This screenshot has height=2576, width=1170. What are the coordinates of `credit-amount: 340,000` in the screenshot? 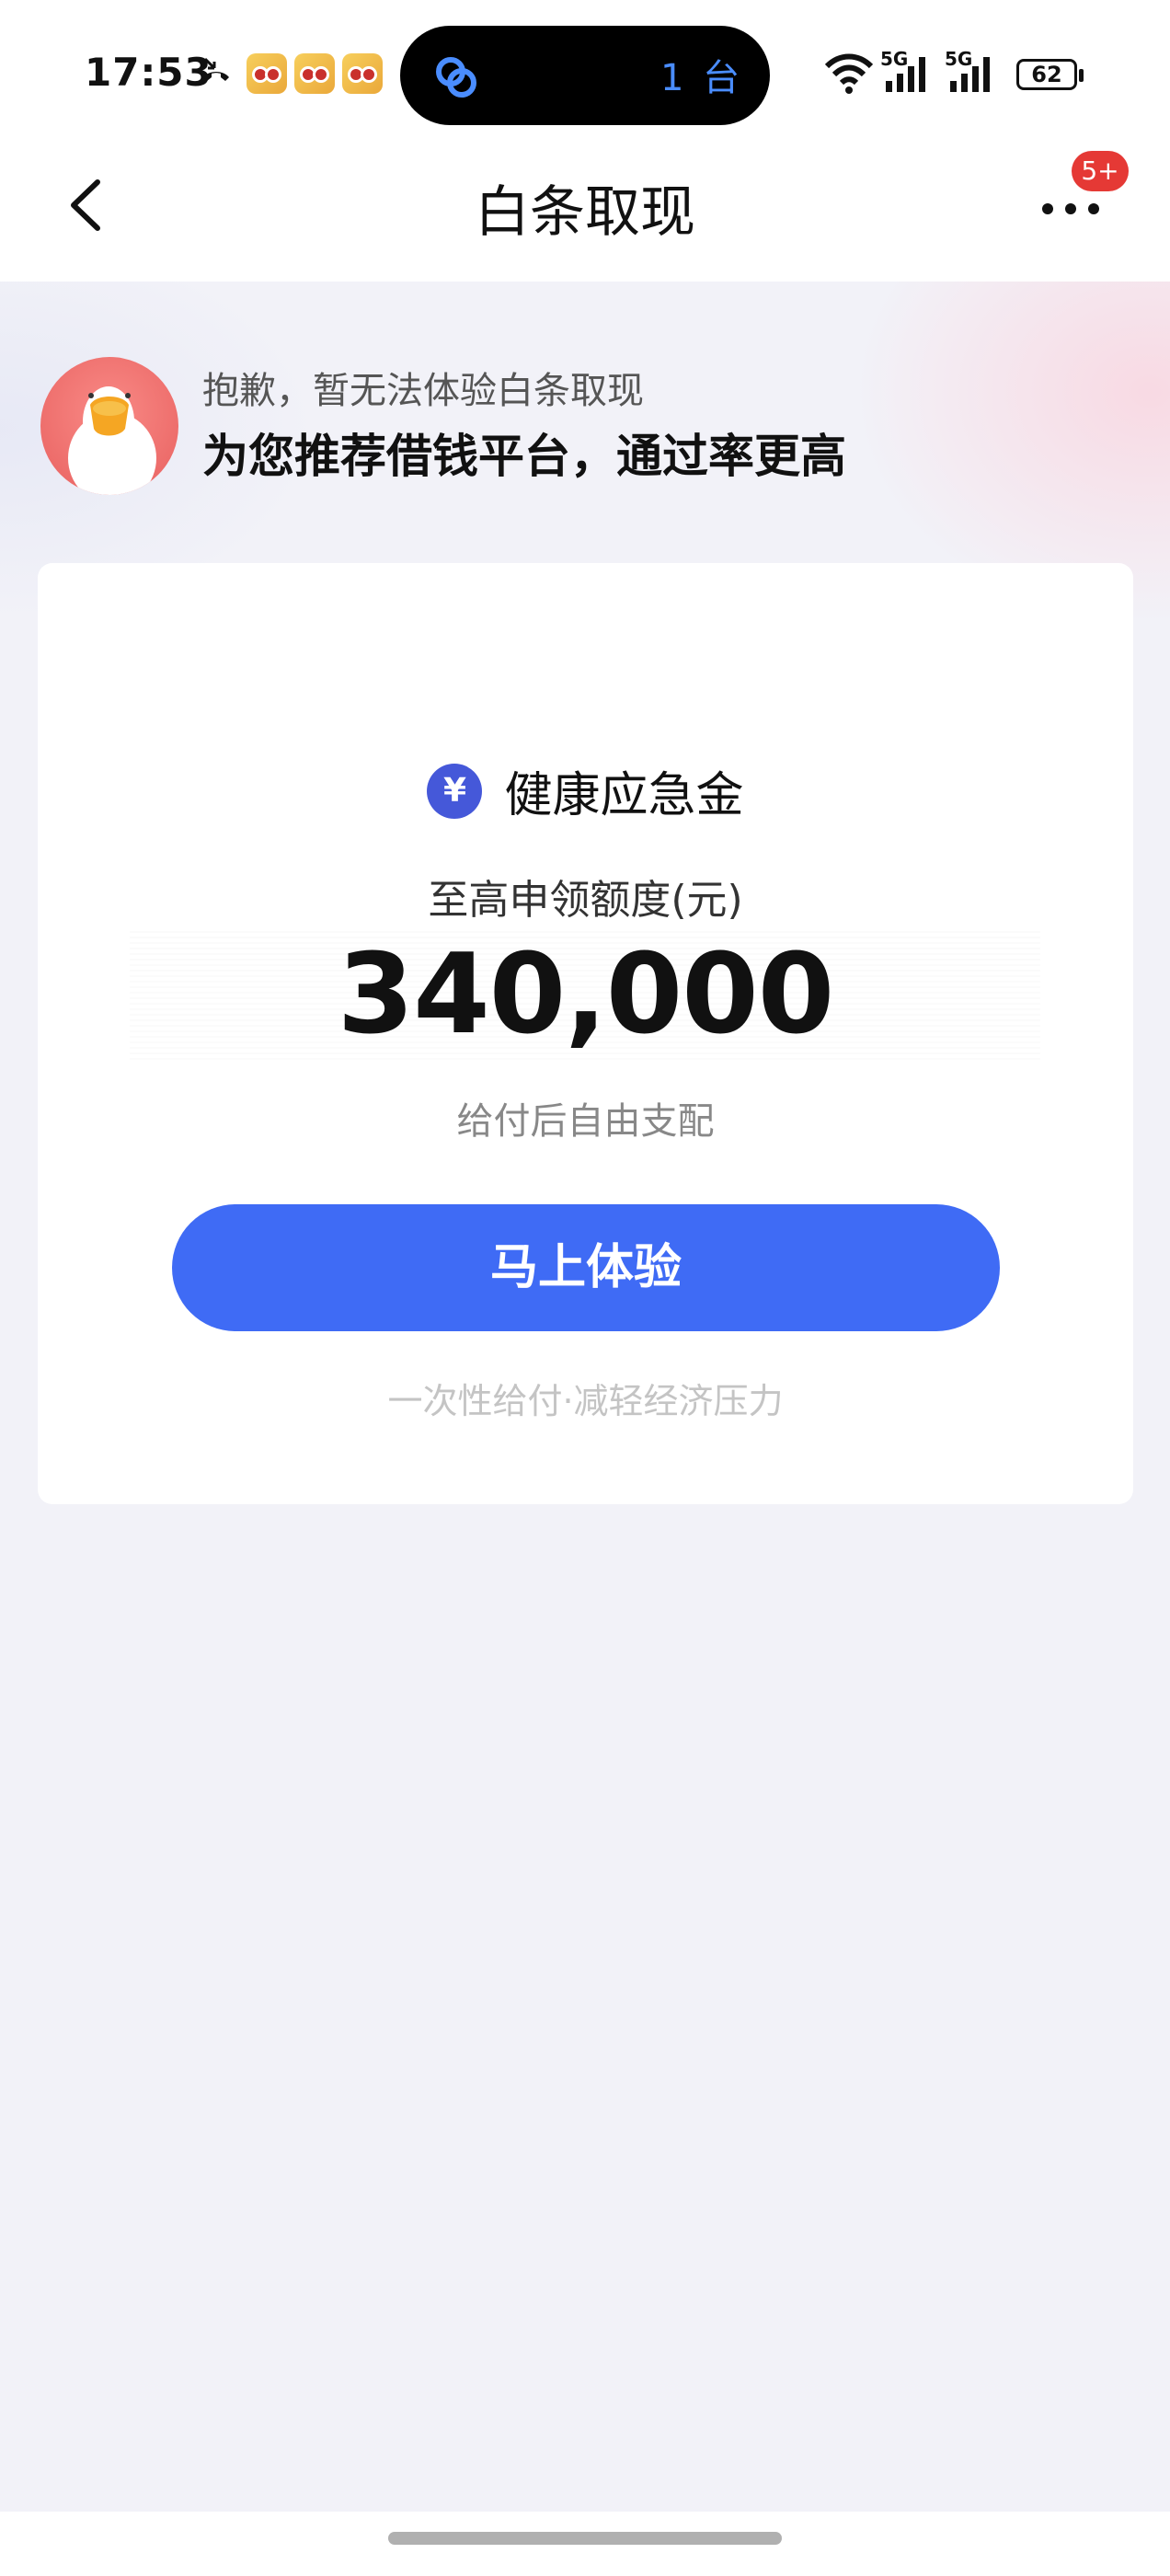 It's located at (586, 995).